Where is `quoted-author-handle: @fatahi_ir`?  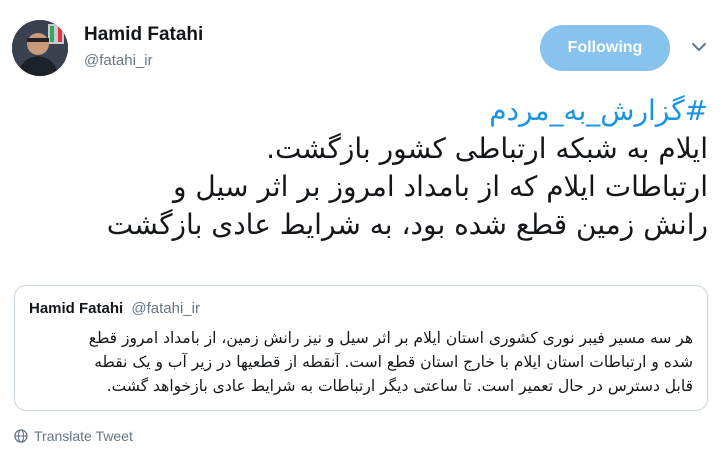 quoted-author-handle: @fatahi_ir is located at coordinates (165, 308).